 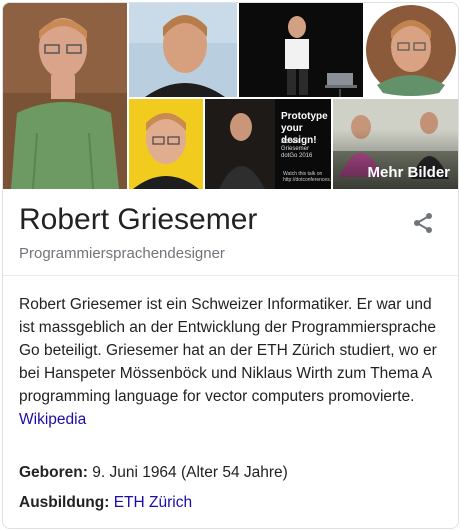 What do you see at coordinates (138, 219) in the screenshot?
I see `entity-name: Robert Griesemer` at bounding box center [138, 219].